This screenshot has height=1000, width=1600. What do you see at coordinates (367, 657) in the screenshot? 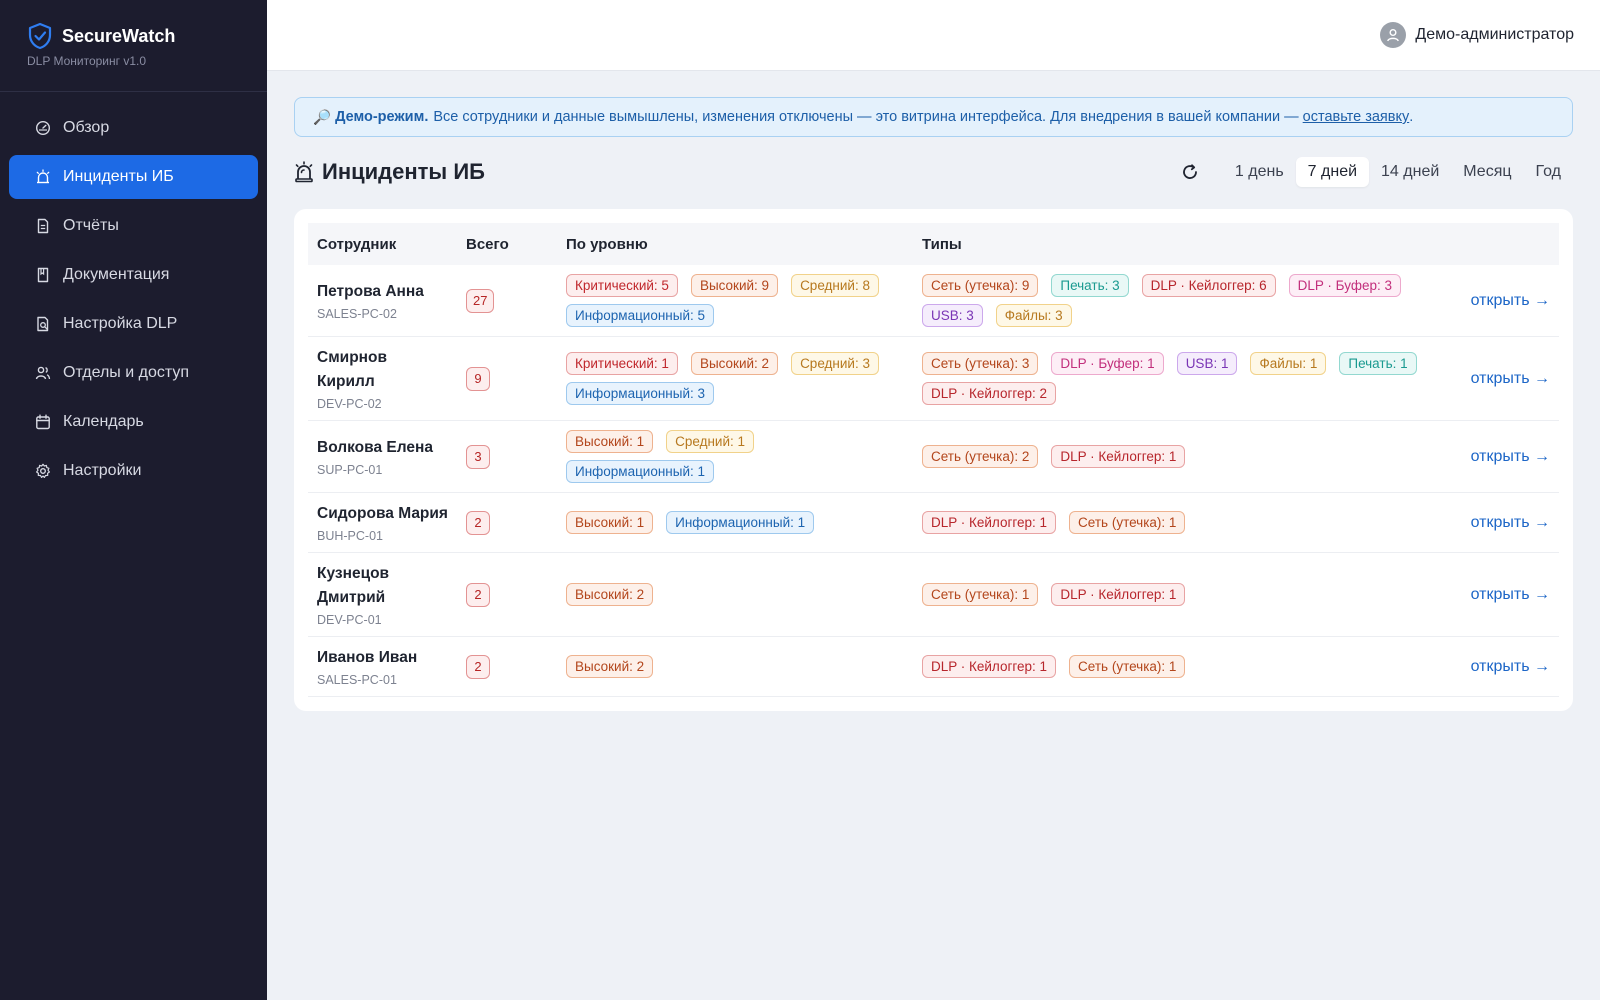
I see `employee-name: Иванов Иван` at bounding box center [367, 657].